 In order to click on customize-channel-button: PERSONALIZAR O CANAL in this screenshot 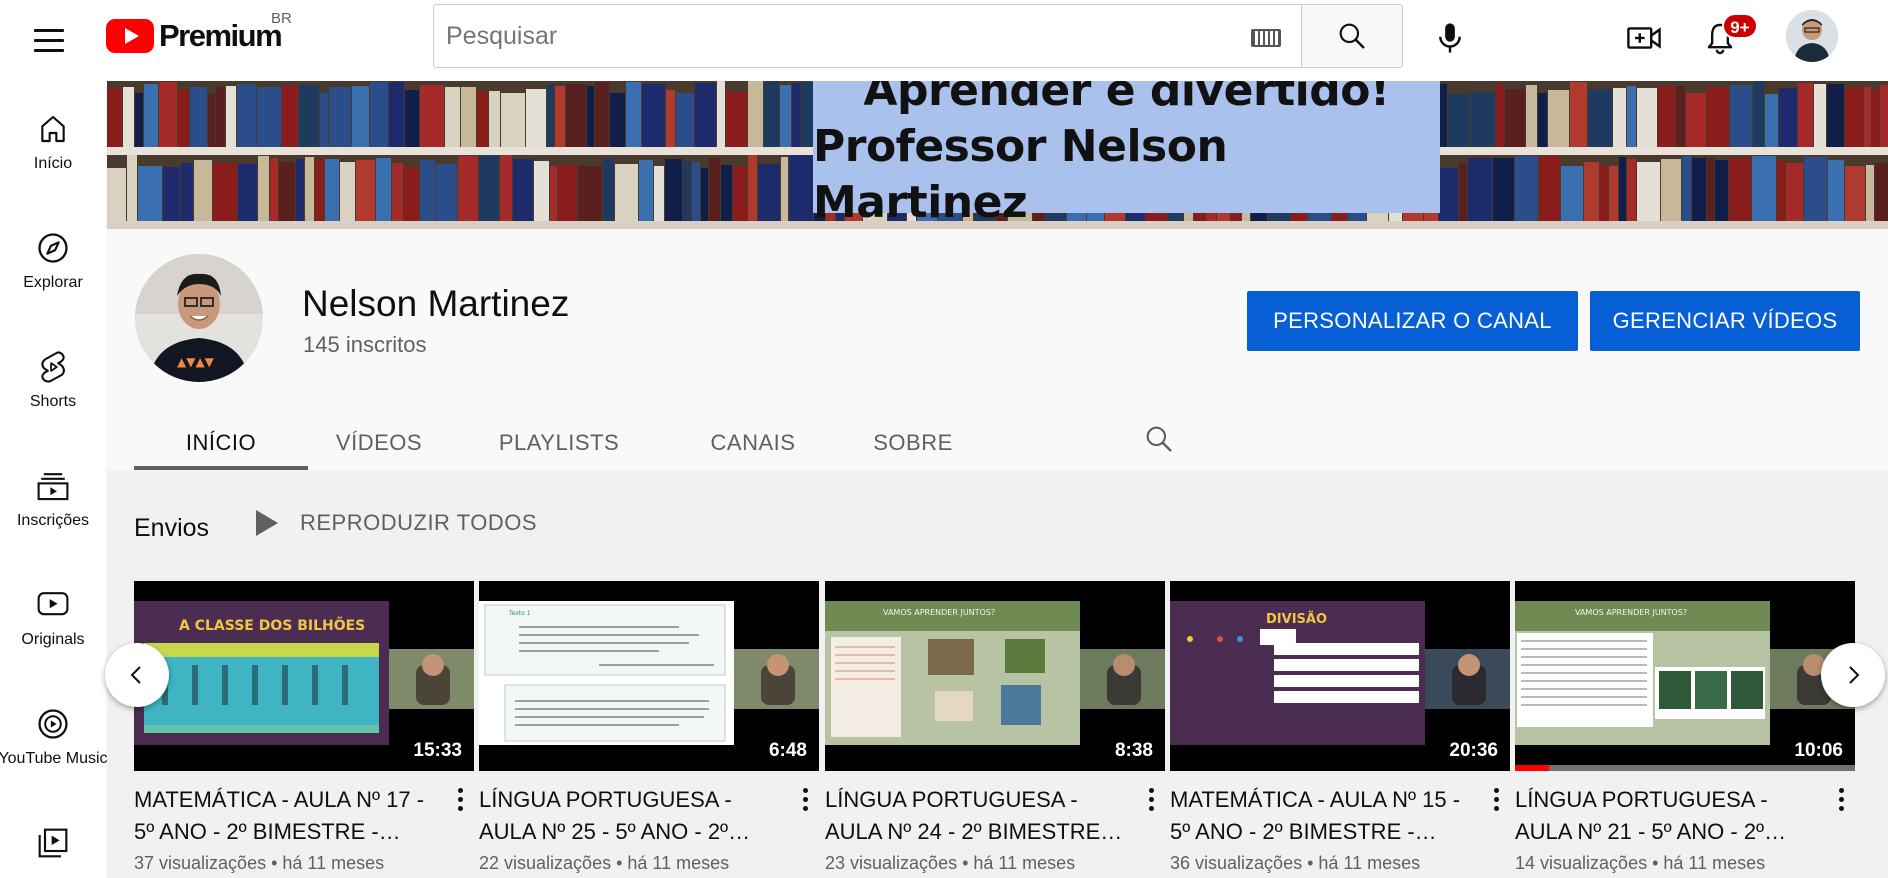, I will do `click(1412, 321)`.